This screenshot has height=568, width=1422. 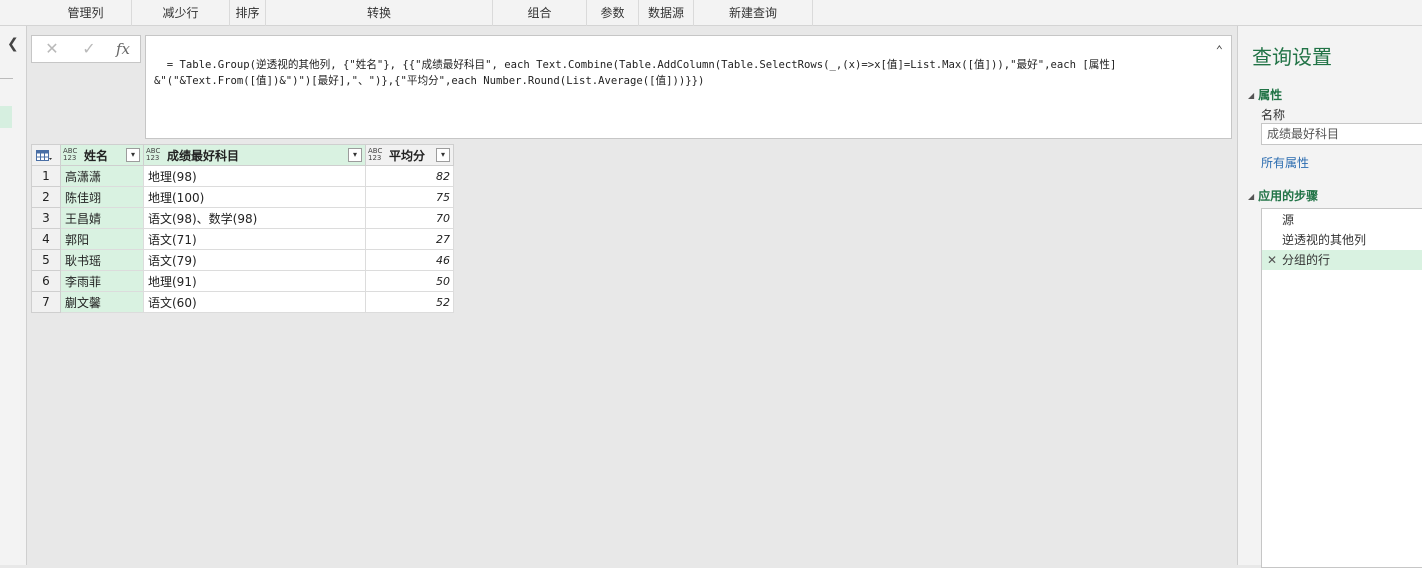 What do you see at coordinates (379, 13) in the screenshot?
I see `ribbon-group-transform: 转换` at bounding box center [379, 13].